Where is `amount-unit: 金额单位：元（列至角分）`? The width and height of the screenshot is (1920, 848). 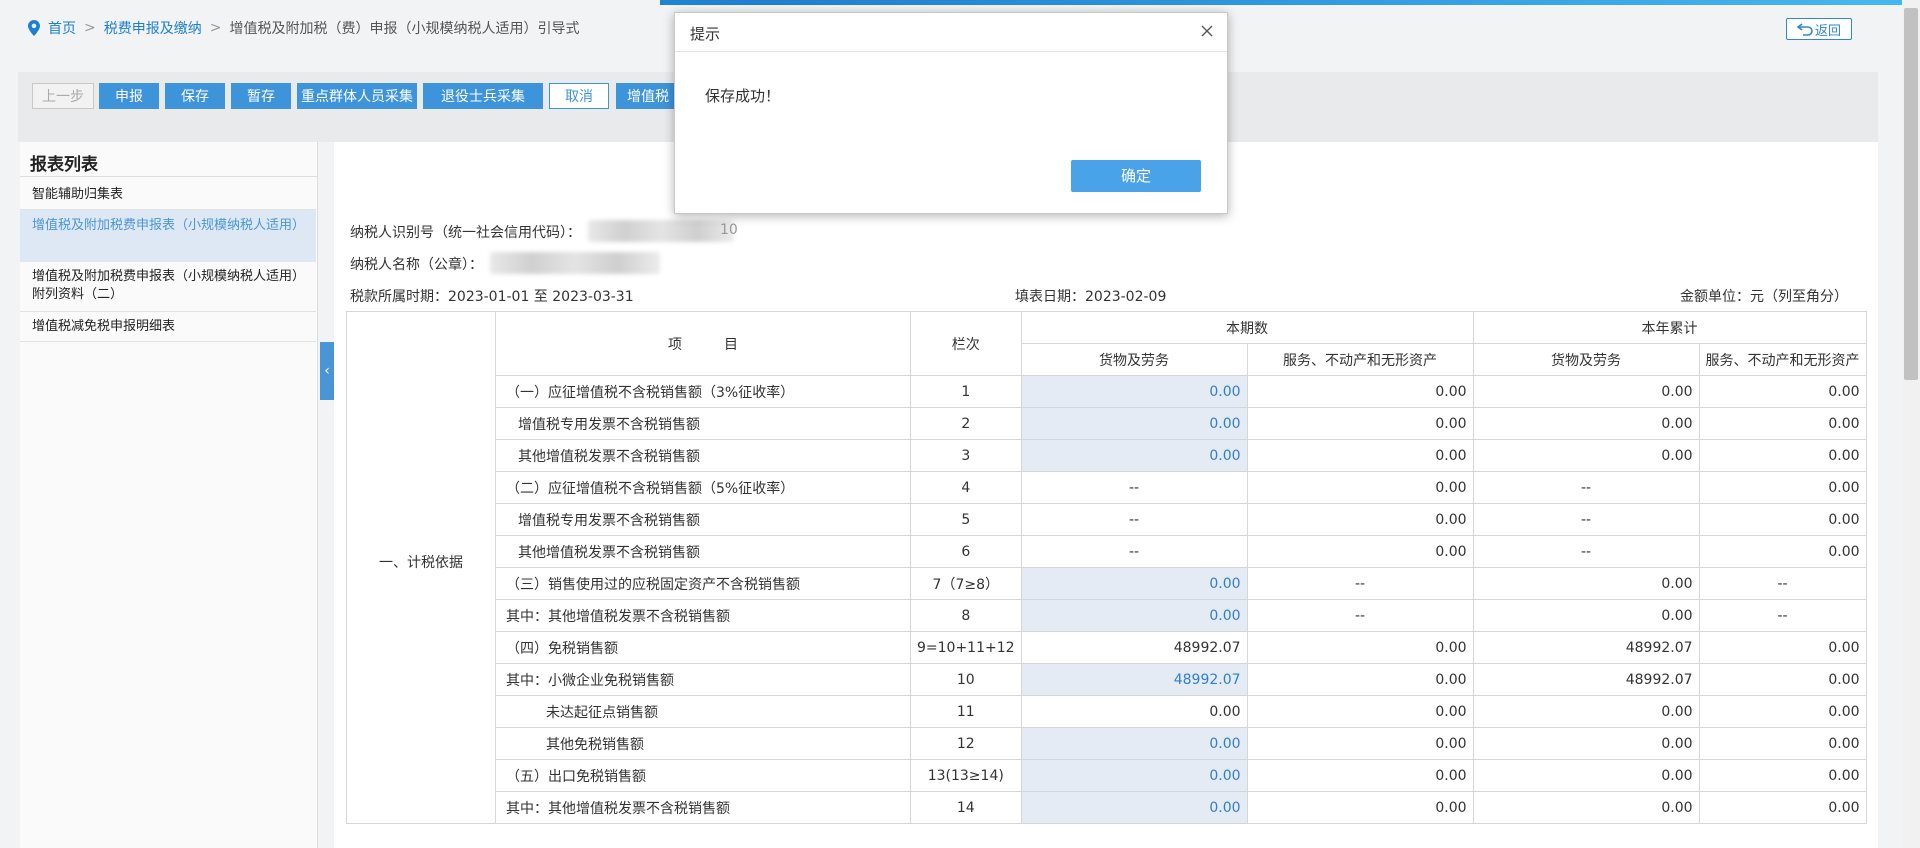 amount-unit: 金额单位：元（列至角分） is located at coordinates (1764, 297).